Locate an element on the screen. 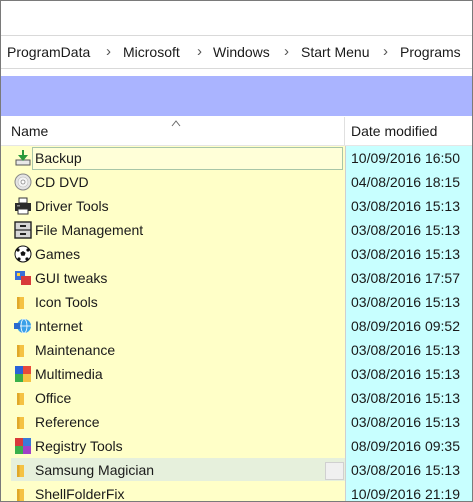 The image size is (473, 502). list-item: Internet 08/09/2016 09:52 is located at coordinates (236, 326).